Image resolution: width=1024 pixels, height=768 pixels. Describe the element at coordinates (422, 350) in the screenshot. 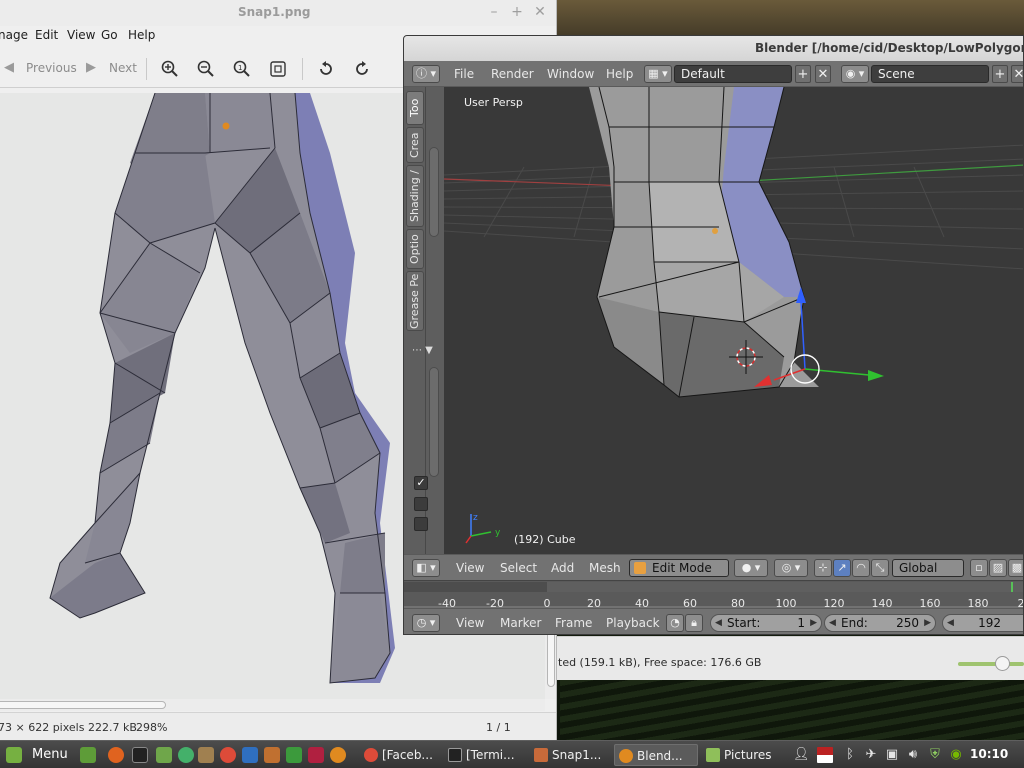

I see `panel-collapse-icon: ⋯ ▼` at that location.